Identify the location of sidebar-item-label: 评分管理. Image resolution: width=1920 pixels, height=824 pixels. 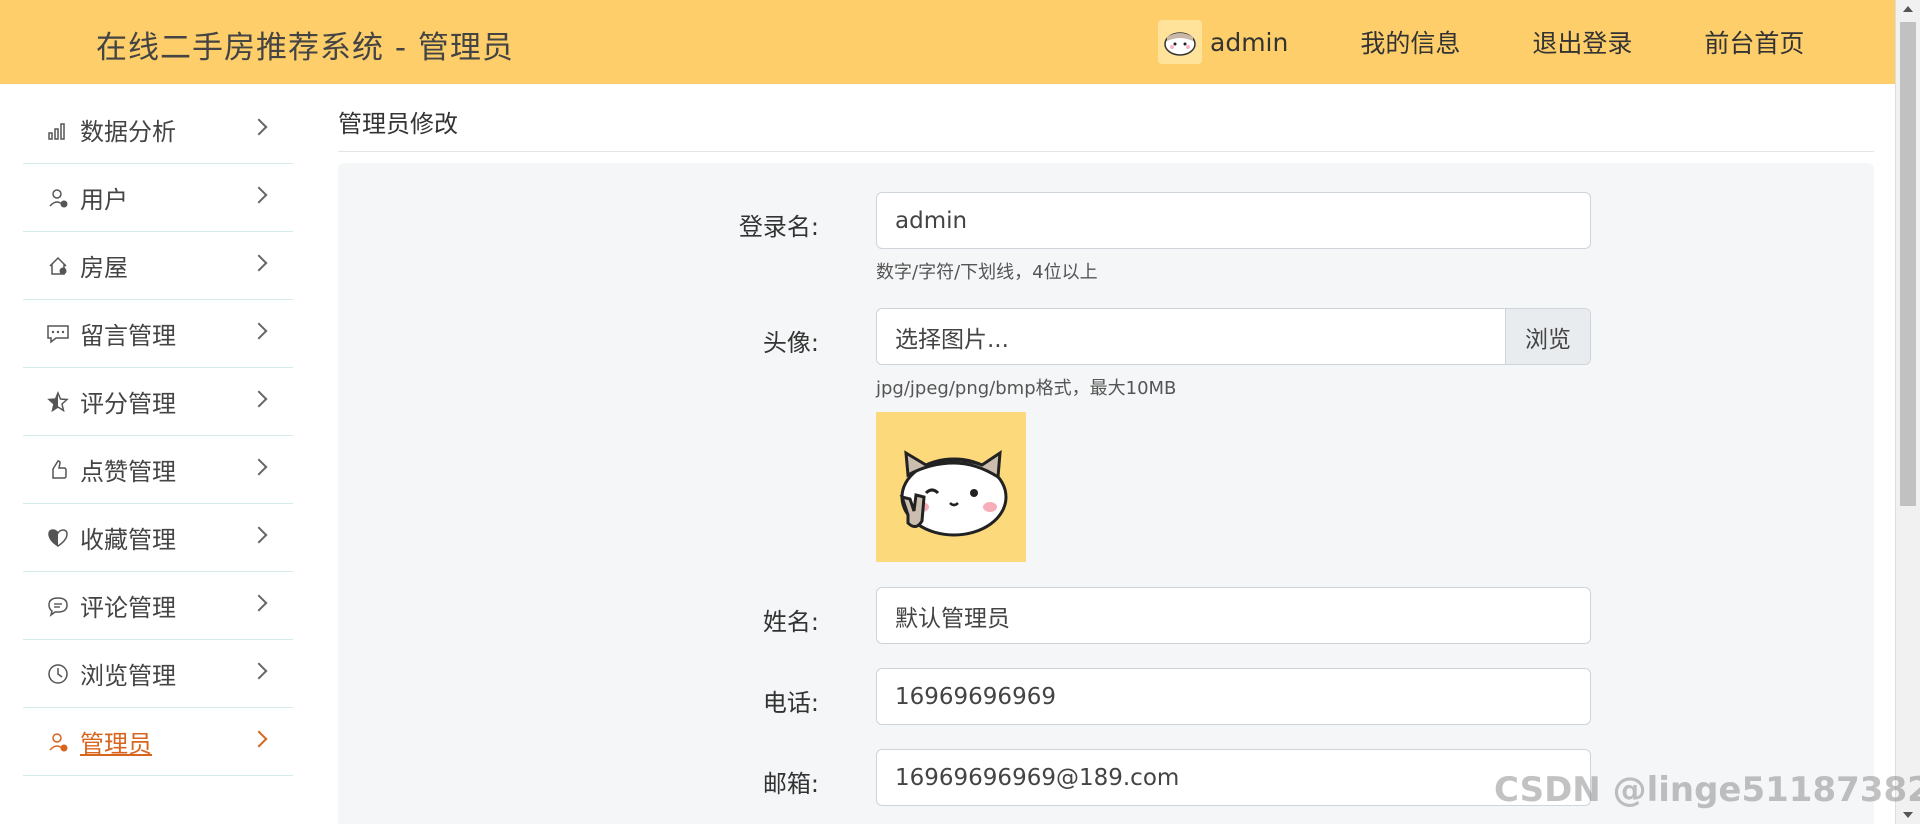
(128, 404).